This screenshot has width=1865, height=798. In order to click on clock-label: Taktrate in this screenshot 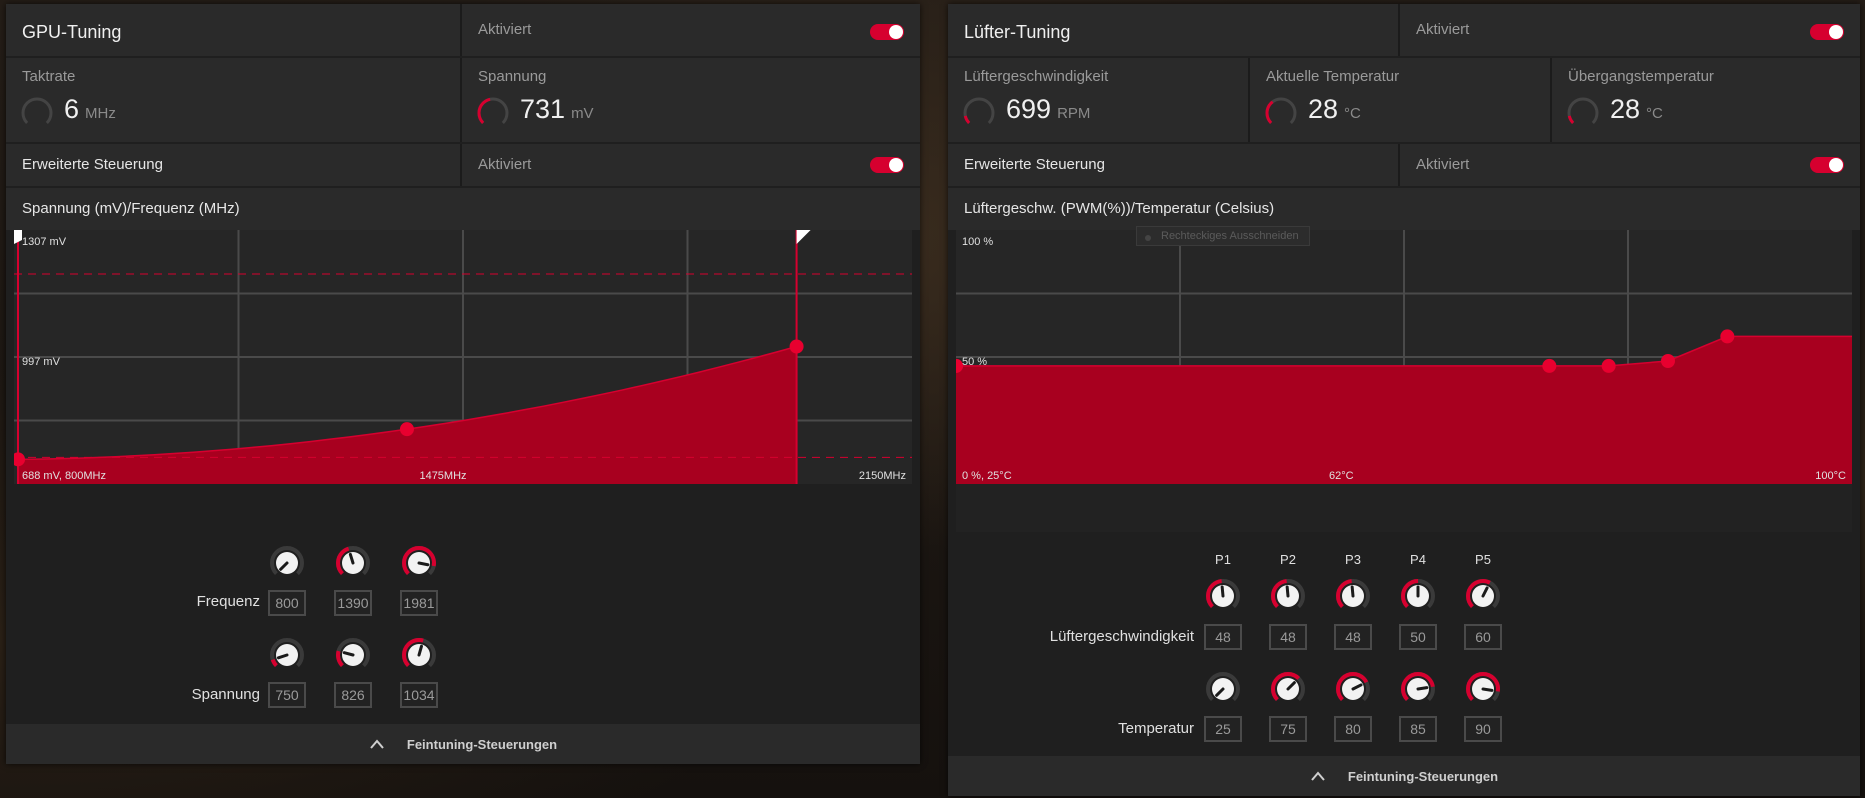, I will do `click(49, 76)`.